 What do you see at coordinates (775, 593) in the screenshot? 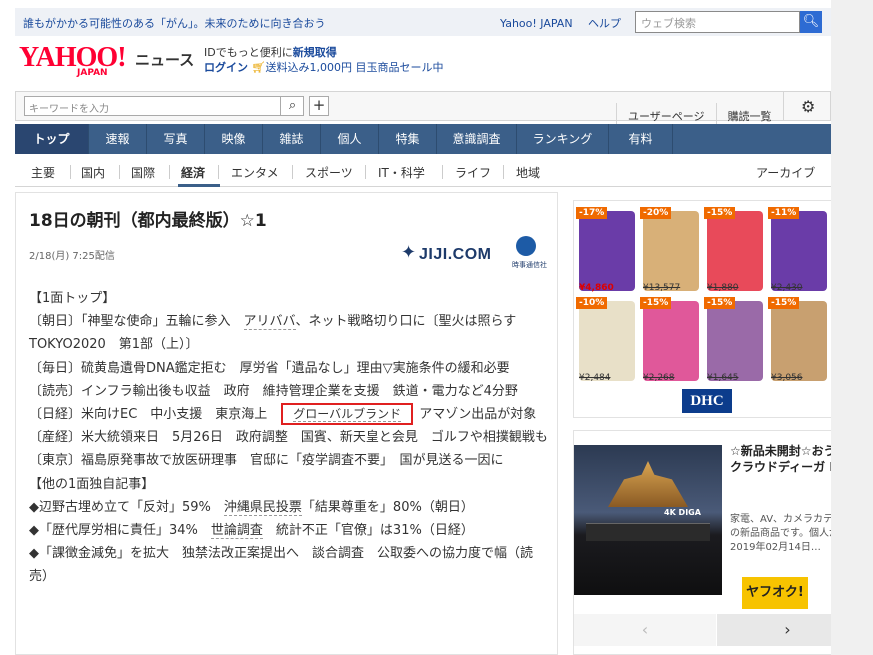
I see `yafuoku-logo: ヤフオク!` at bounding box center [775, 593].